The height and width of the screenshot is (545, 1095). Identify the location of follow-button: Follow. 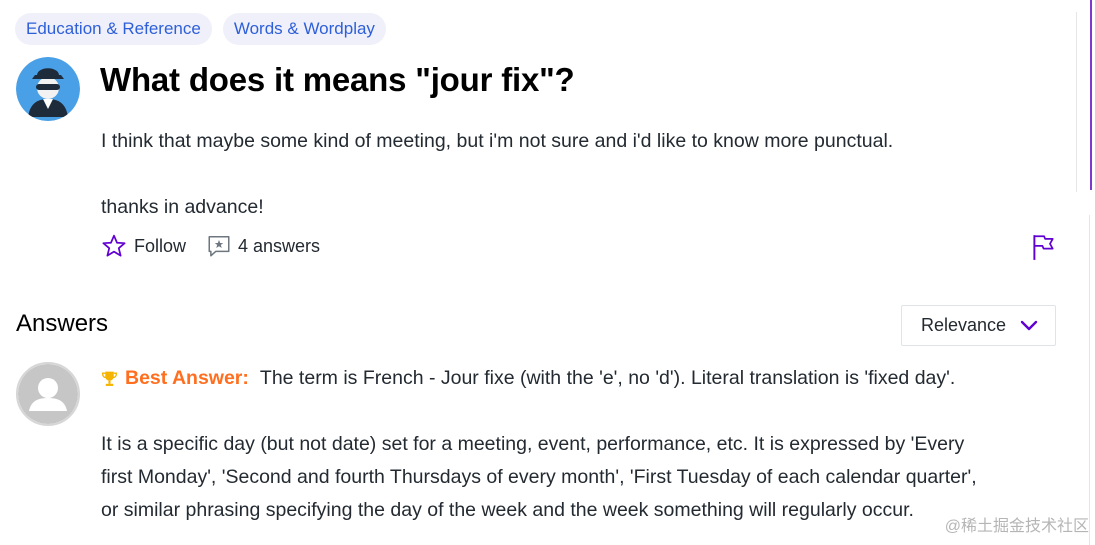
(143, 246).